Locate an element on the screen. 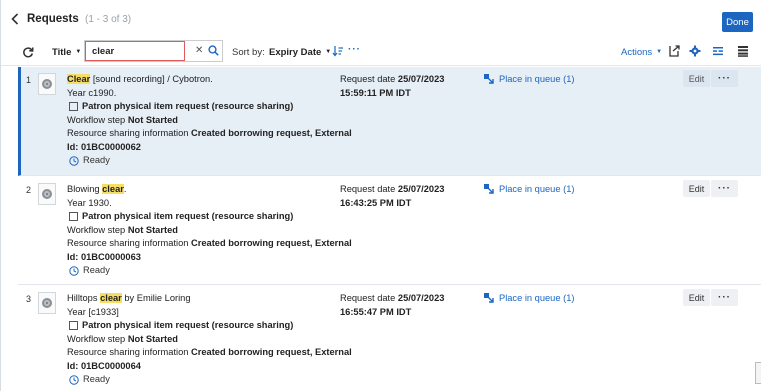  search-icon is located at coordinates (213, 50).